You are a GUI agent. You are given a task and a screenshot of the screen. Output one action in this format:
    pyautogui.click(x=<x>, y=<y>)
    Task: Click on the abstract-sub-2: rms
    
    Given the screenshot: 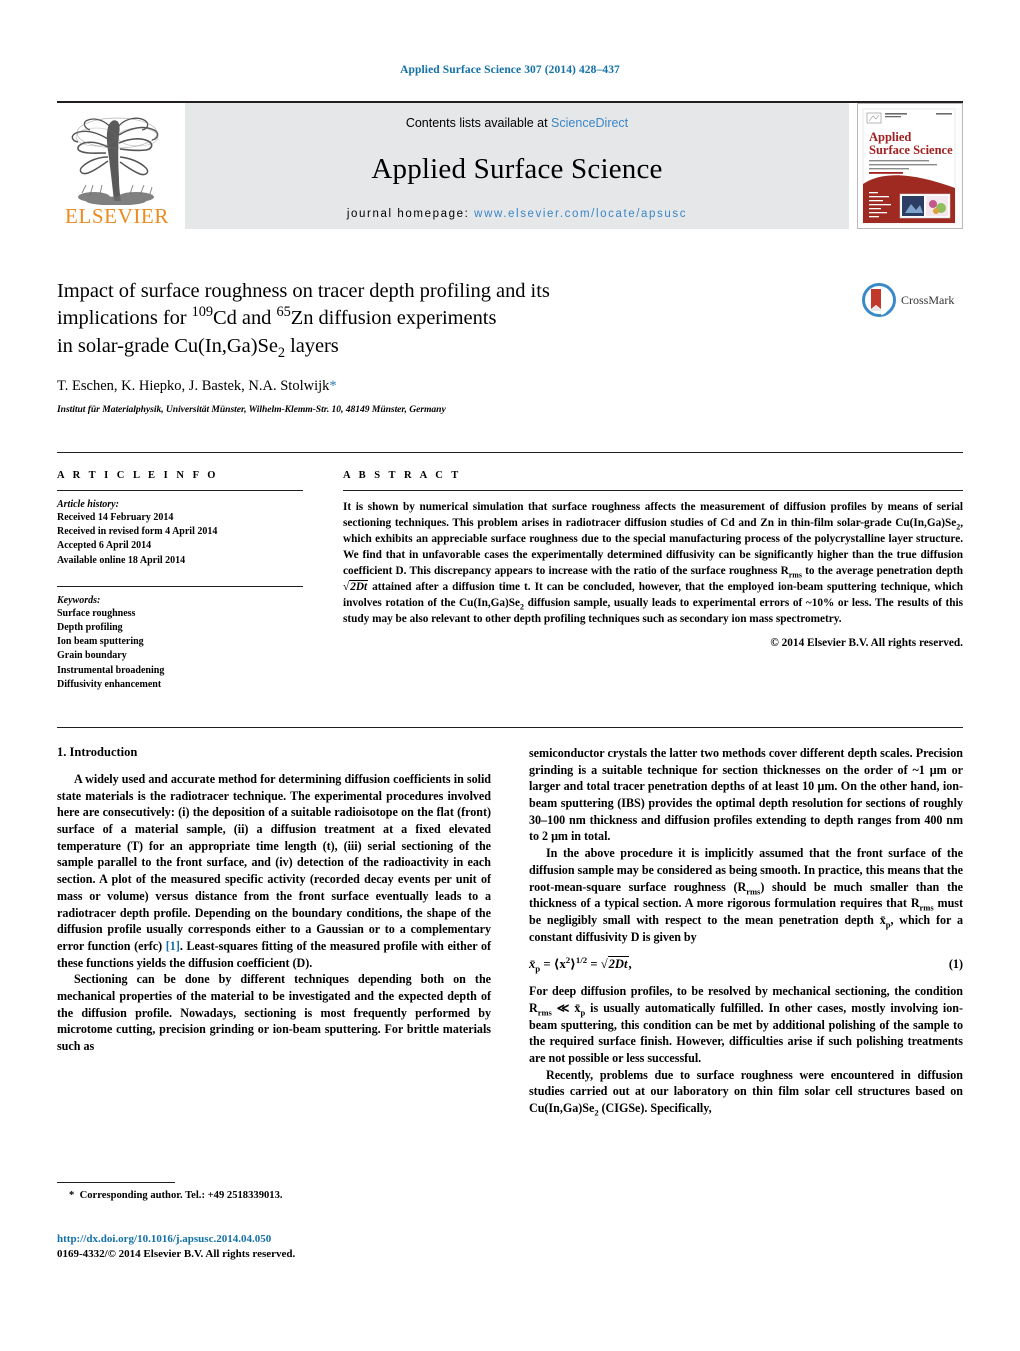 What is the action you would take?
    pyautogui.click(x=795, y=575)
    